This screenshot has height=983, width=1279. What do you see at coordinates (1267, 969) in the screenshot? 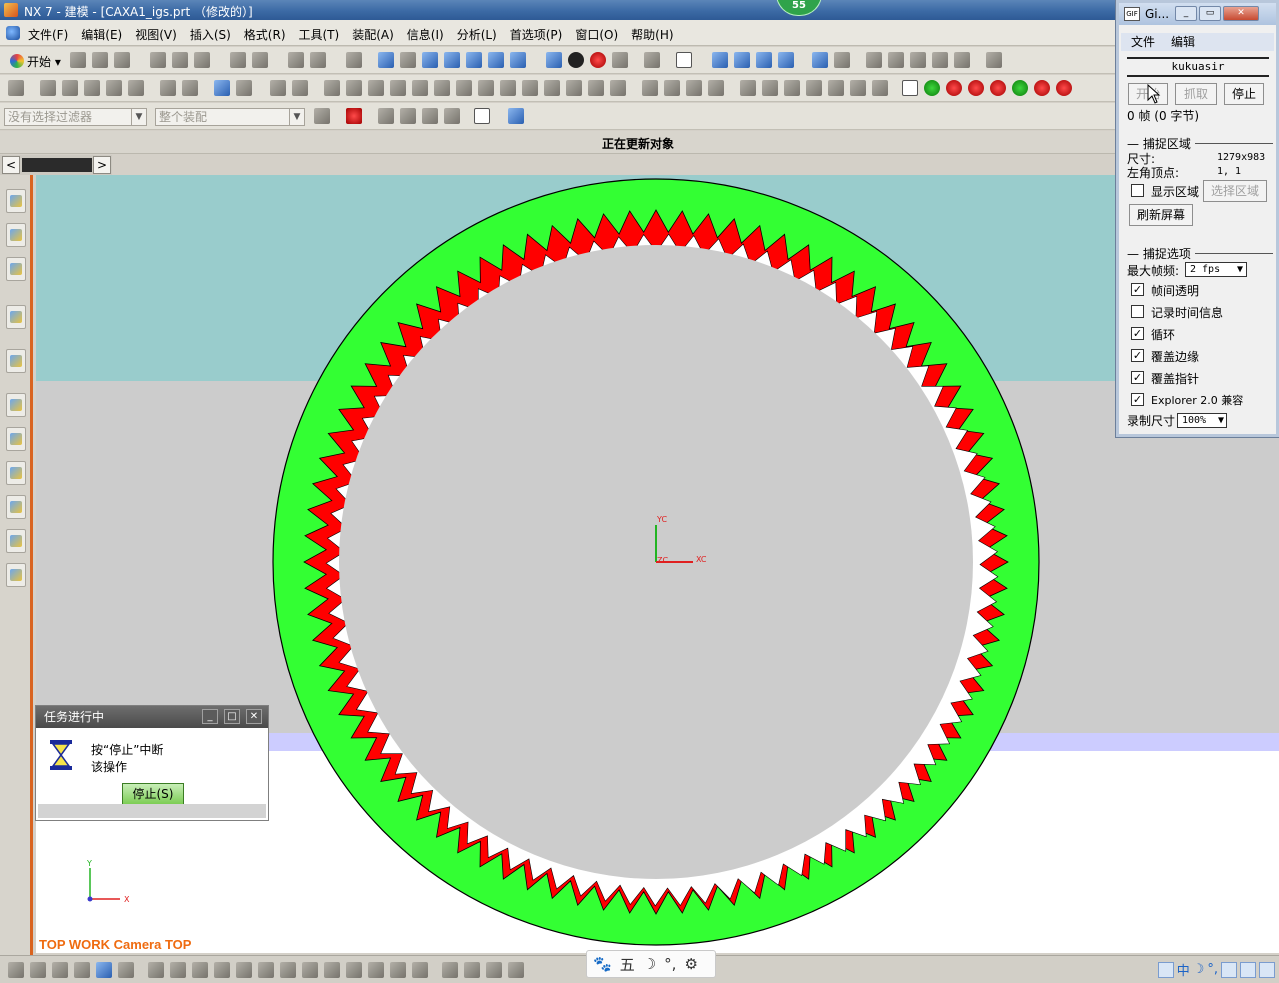
I see `tools-icon` at bounding box center [1267, 969].